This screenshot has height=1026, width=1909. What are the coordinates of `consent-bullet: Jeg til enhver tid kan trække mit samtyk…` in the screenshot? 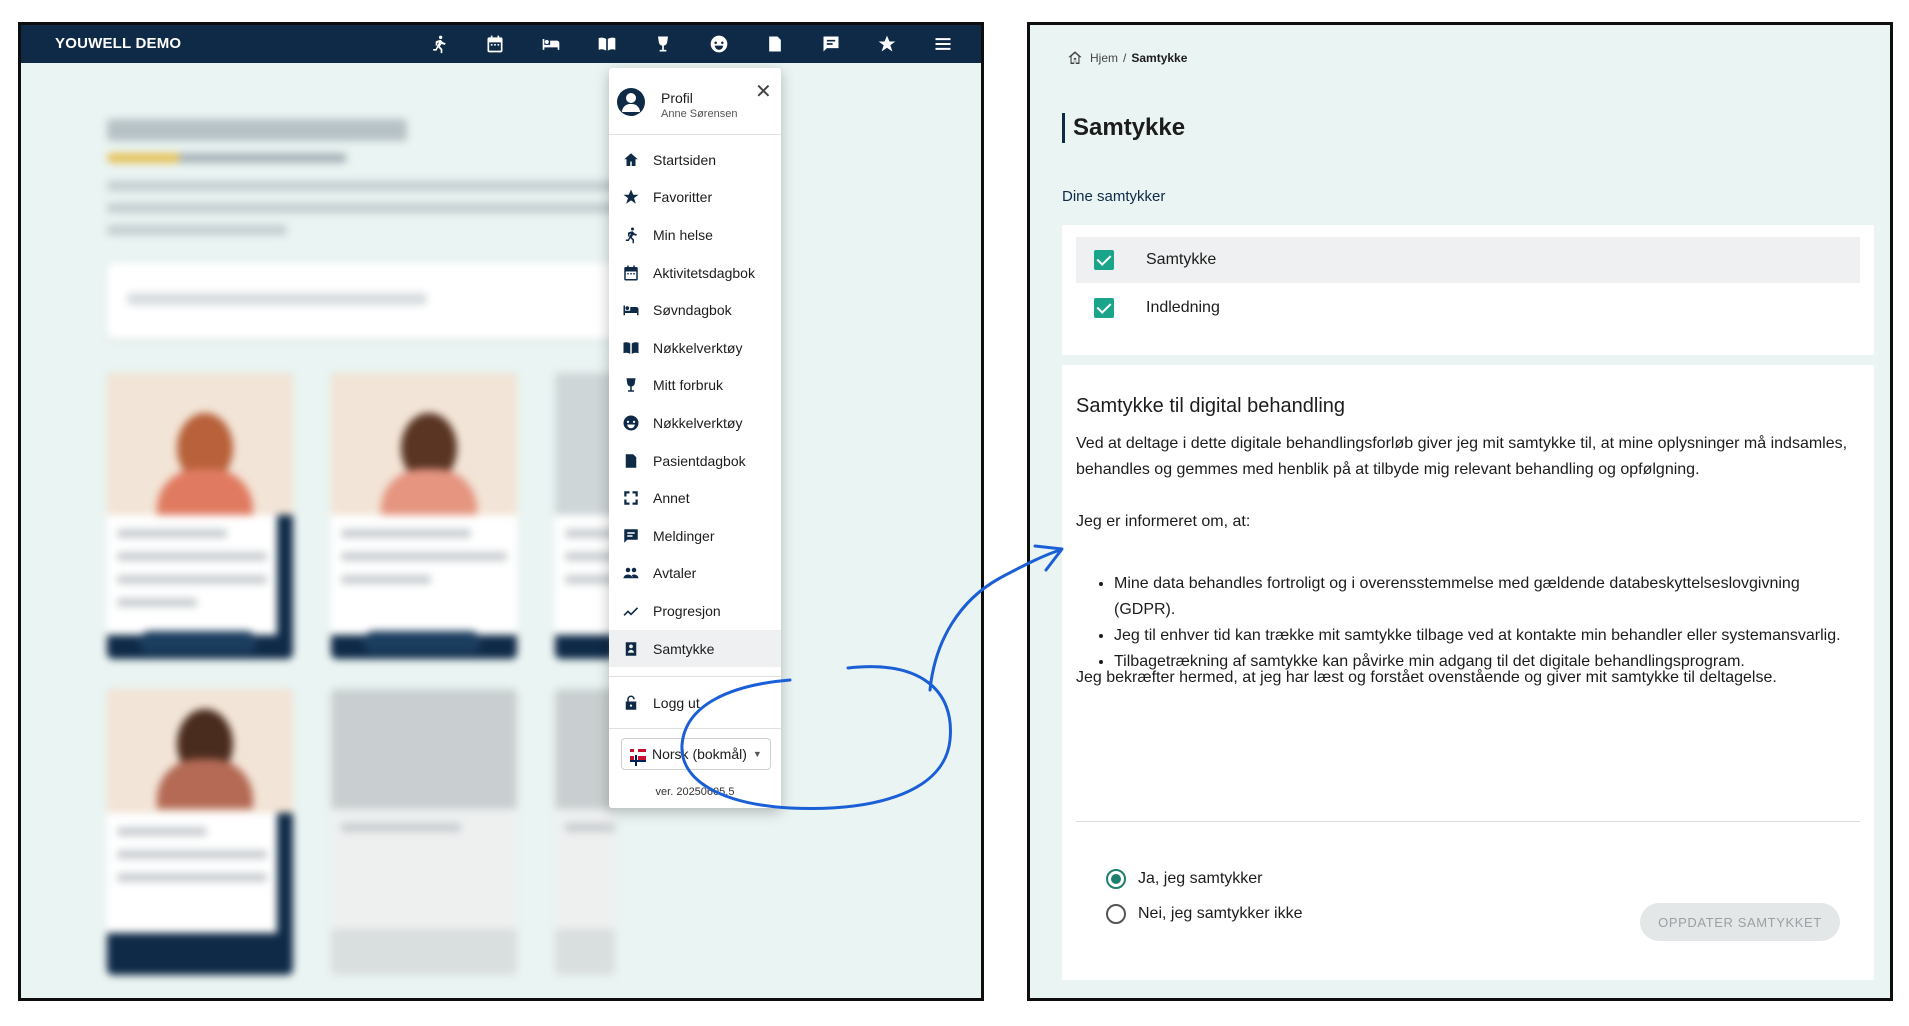 It's located at (1479, 636).